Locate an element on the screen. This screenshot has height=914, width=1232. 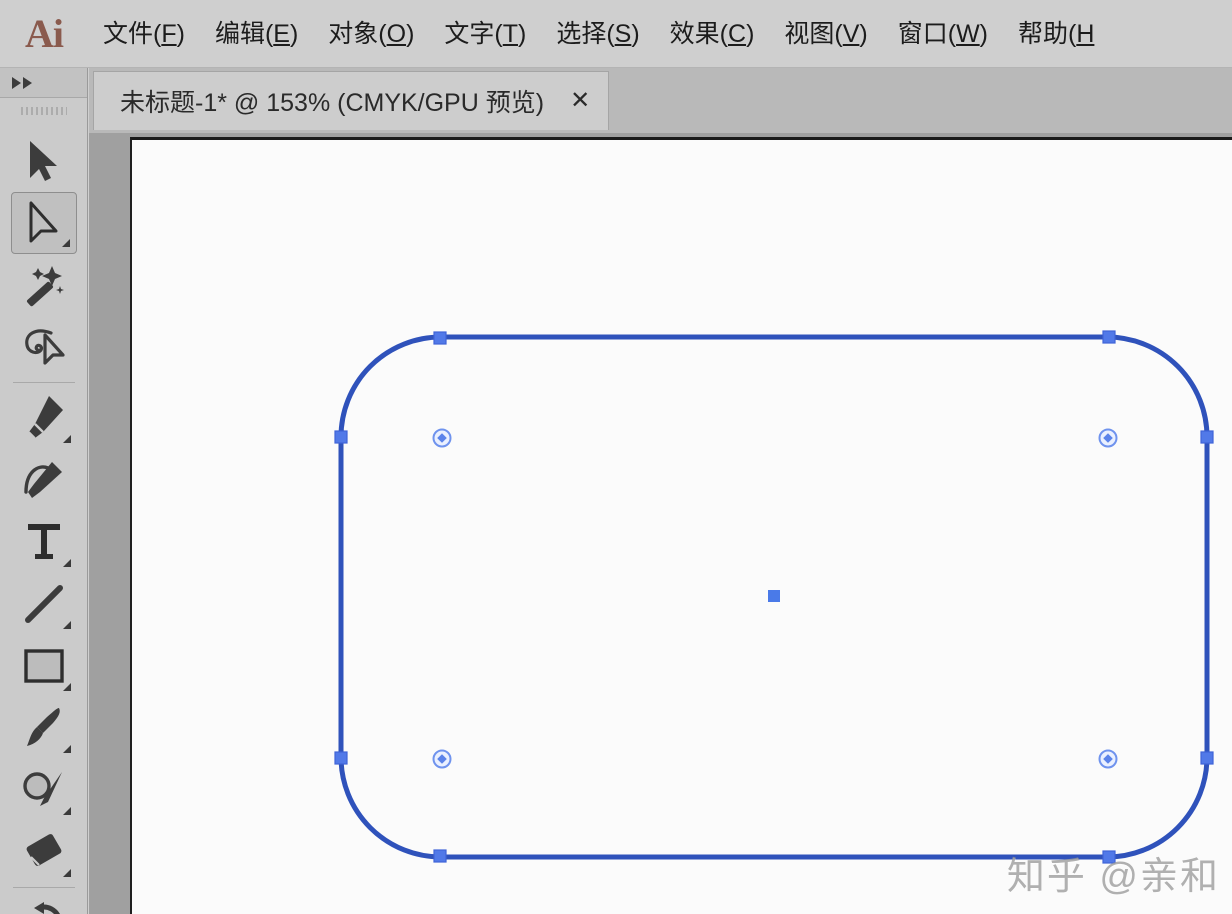
menu-item-mnemonic: S is located at coordinates (623, 33).